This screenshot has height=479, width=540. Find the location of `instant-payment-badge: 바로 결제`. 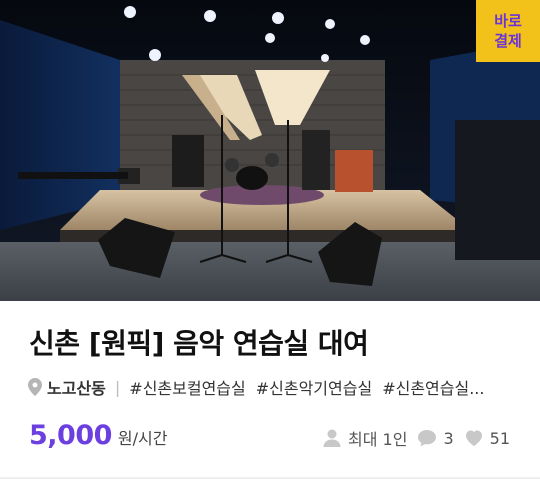

instant-payment-badge: 바로 결제 is located at coordinates (508, 31).